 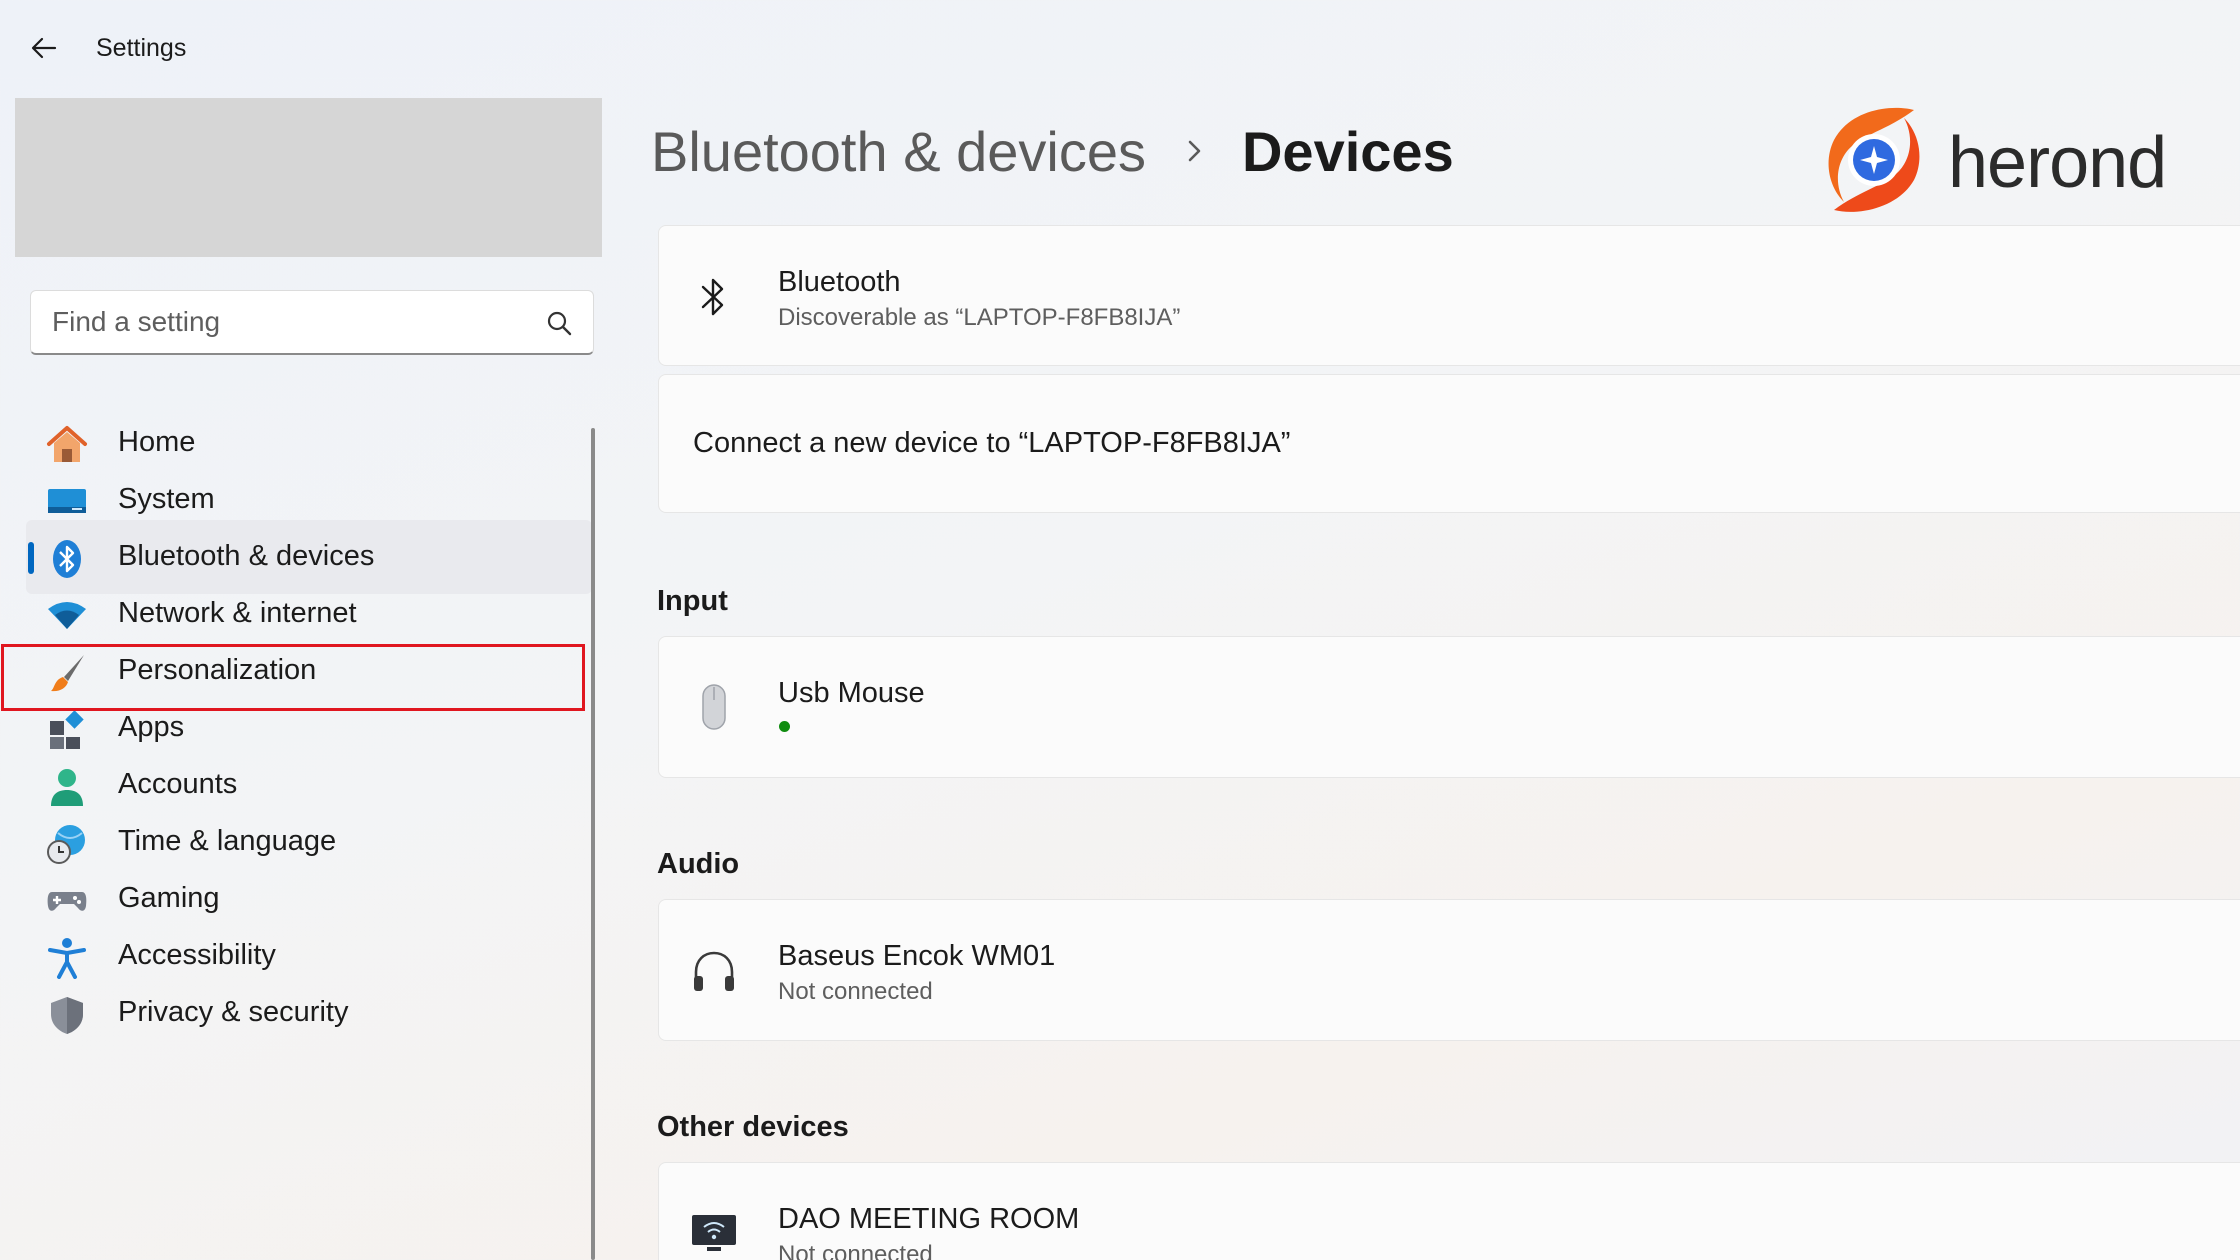 What do you see at coordinates (1874, 159) in the screenshot?
I see `herond-logo-icon` at bounding box center [1874, 159].